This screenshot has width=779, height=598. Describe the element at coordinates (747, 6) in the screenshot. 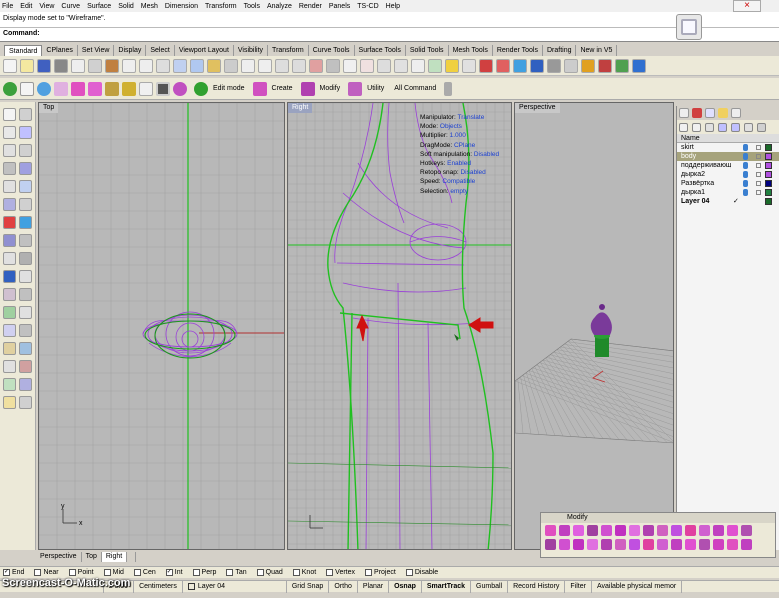

I see `minimize-button: ×` at that location.